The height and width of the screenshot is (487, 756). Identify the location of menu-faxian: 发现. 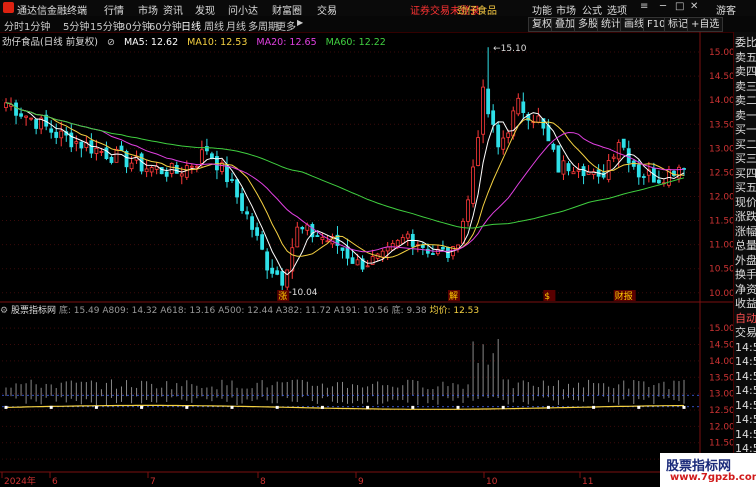
(205, 9).